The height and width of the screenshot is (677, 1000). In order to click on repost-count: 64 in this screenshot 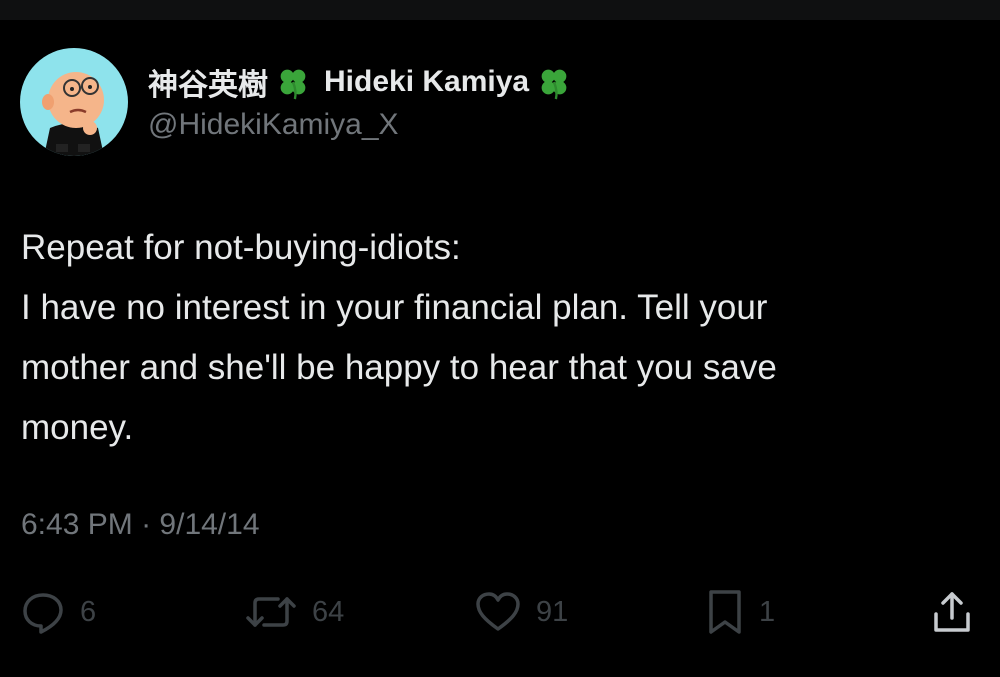, I will do `click(328, 611)`.